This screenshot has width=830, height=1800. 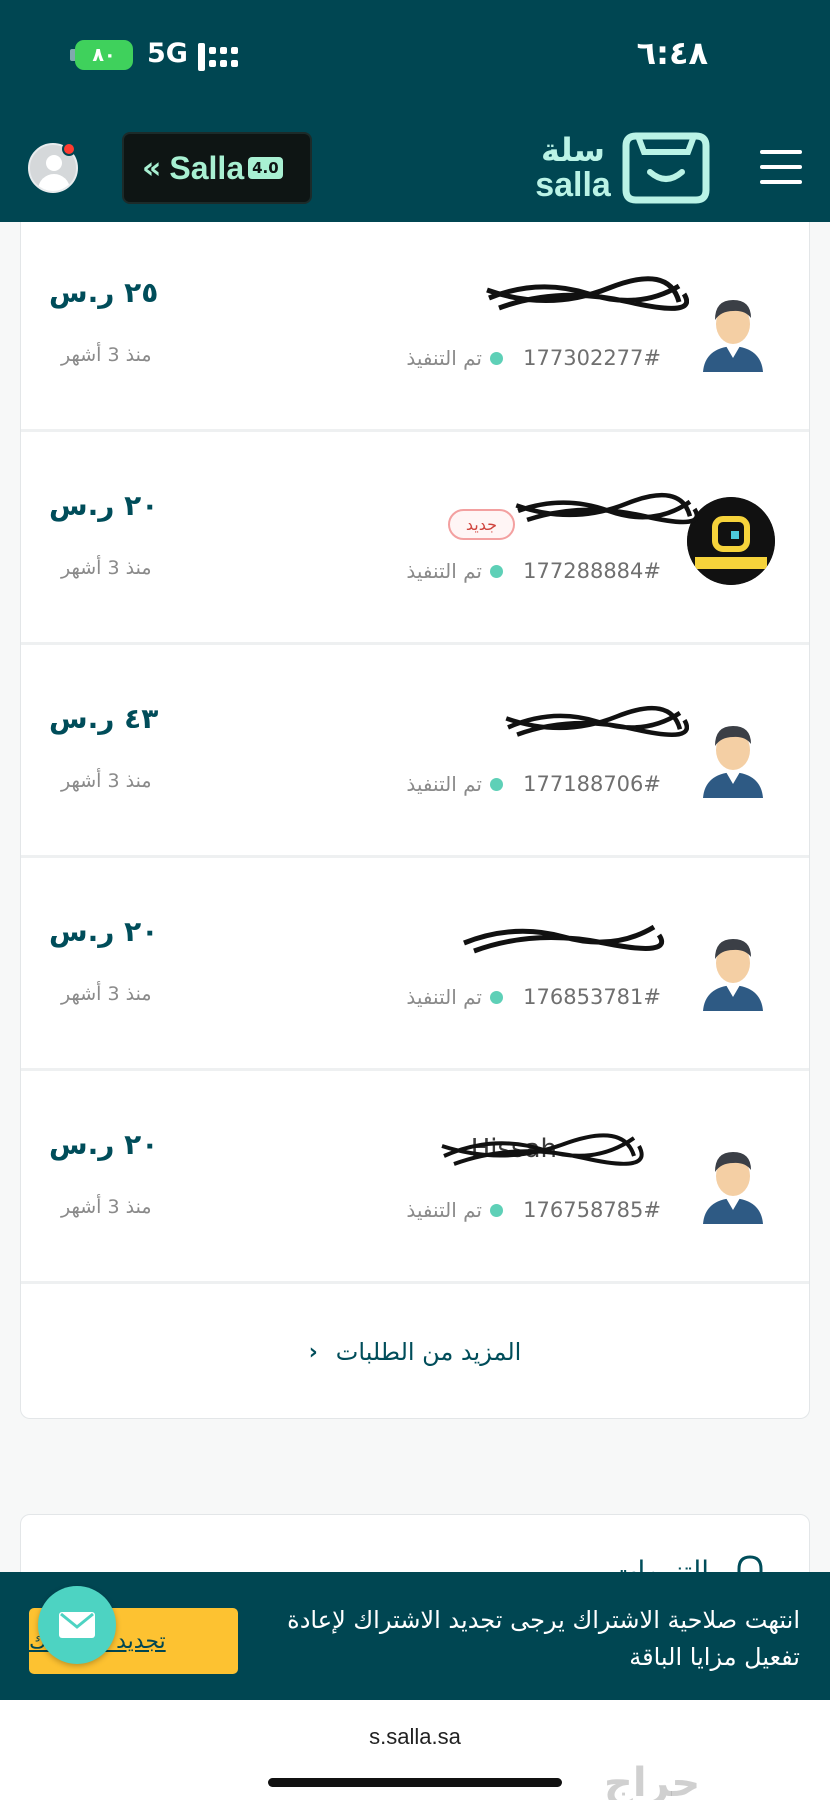 I want to click on order-number: 177288884#, so click(x=592, y=571).